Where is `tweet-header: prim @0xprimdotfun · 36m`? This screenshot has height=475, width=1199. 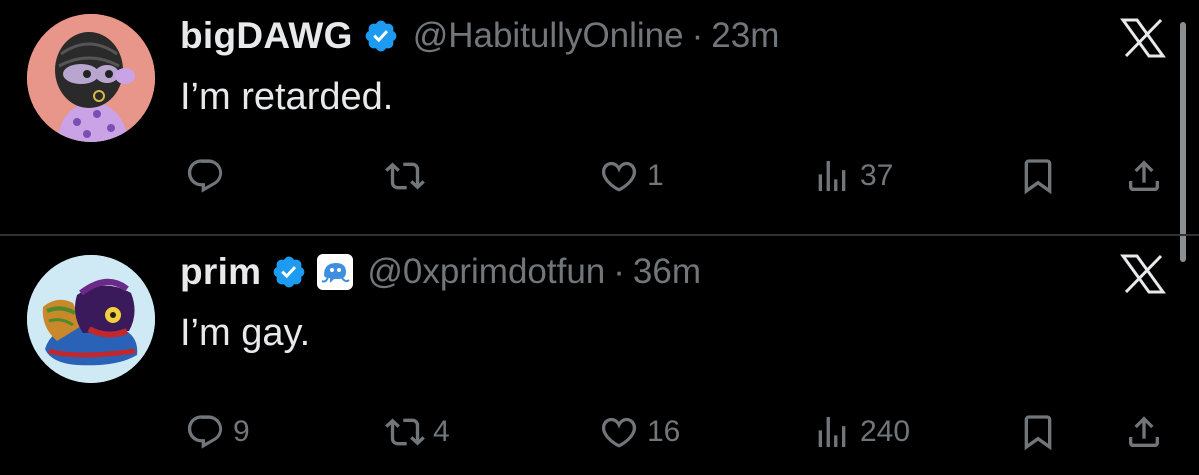
tweet-header: prim @0xprimdotfun · 36m is located at coordinates (440, 272).